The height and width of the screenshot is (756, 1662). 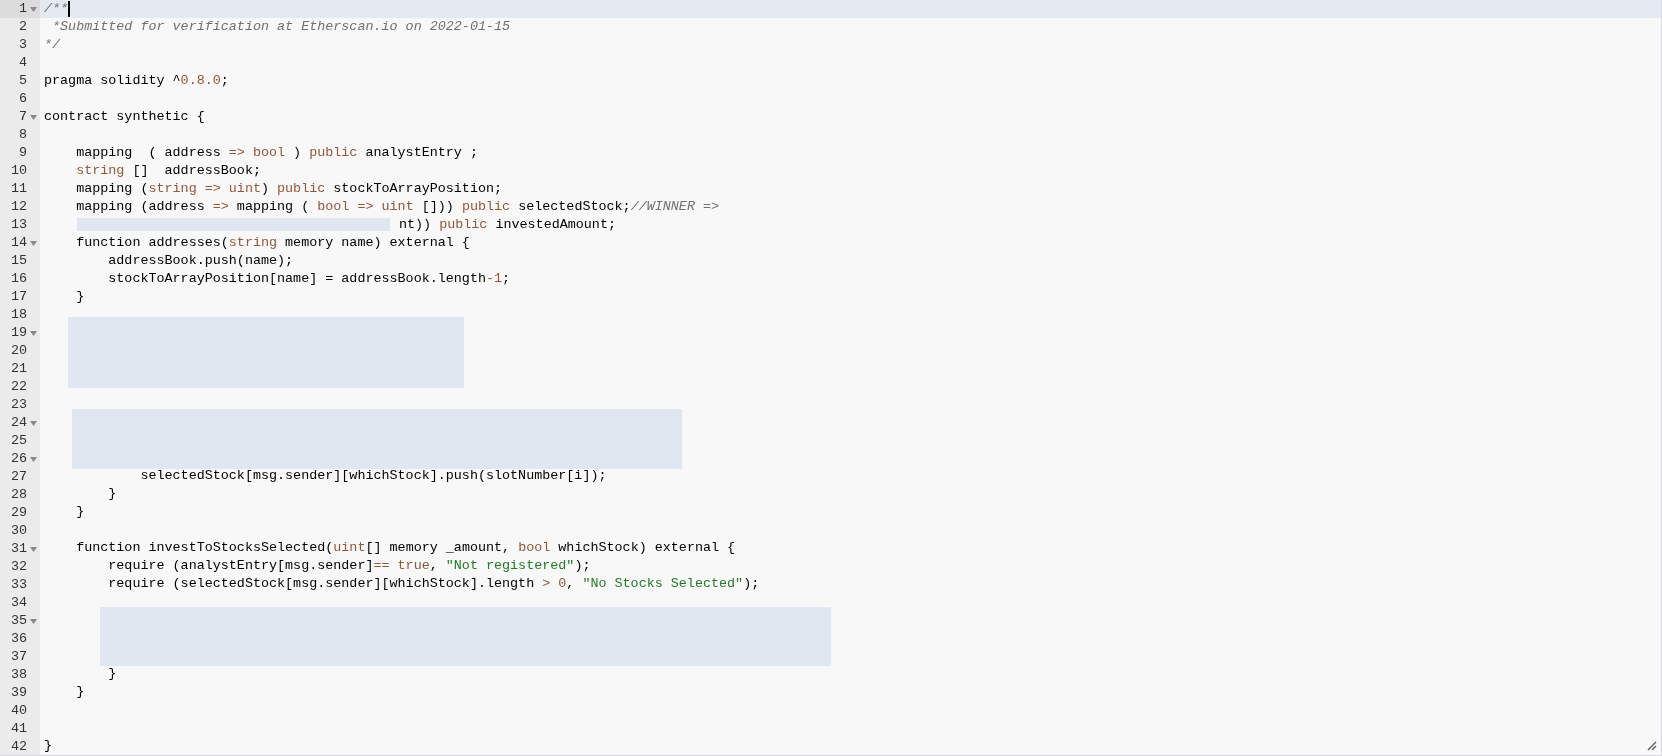 What do you see at coordinates (22, 44) in the screenshot?
I see `line-number: 3` at bounding box center [22, 44].